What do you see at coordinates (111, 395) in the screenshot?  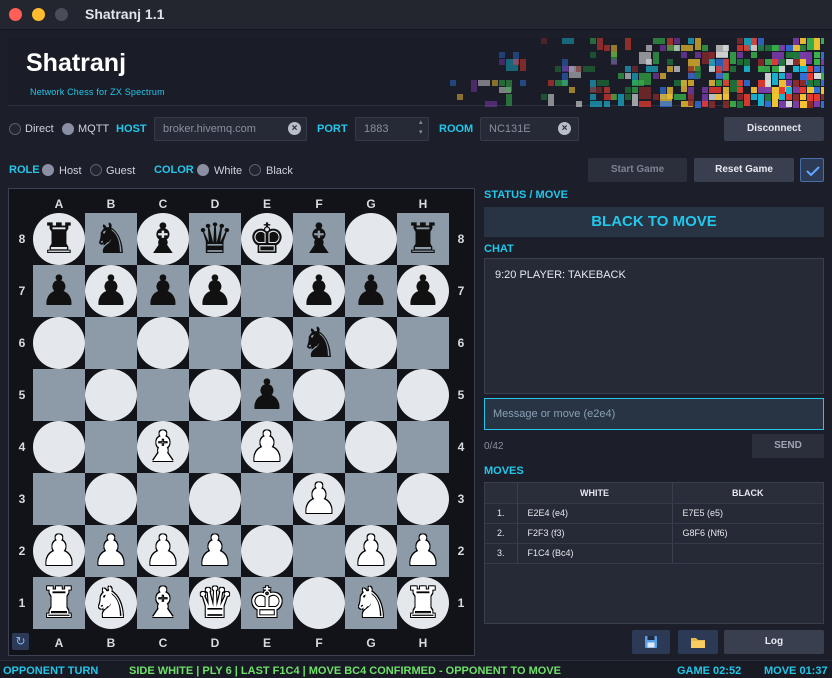 I see `square-b5` at bounding box center [111, 395].